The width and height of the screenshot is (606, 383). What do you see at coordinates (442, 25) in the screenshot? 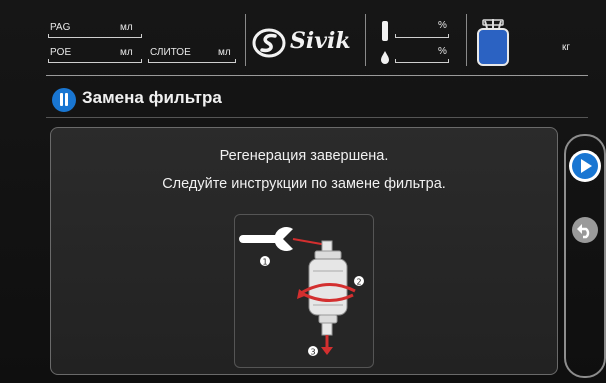
I see `percent-label-1: %` at bounding box center [442, 25].